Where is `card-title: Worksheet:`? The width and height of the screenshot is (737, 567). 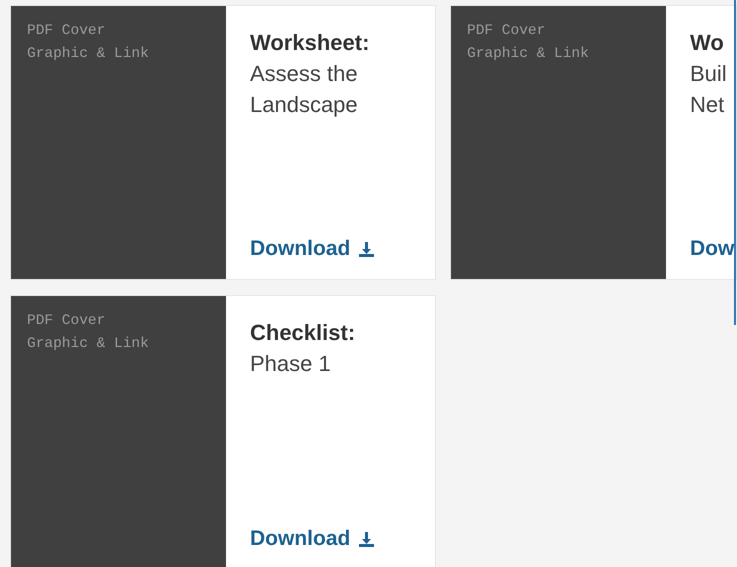
card-title: Worksheet: is located at coordinates (310, 43).